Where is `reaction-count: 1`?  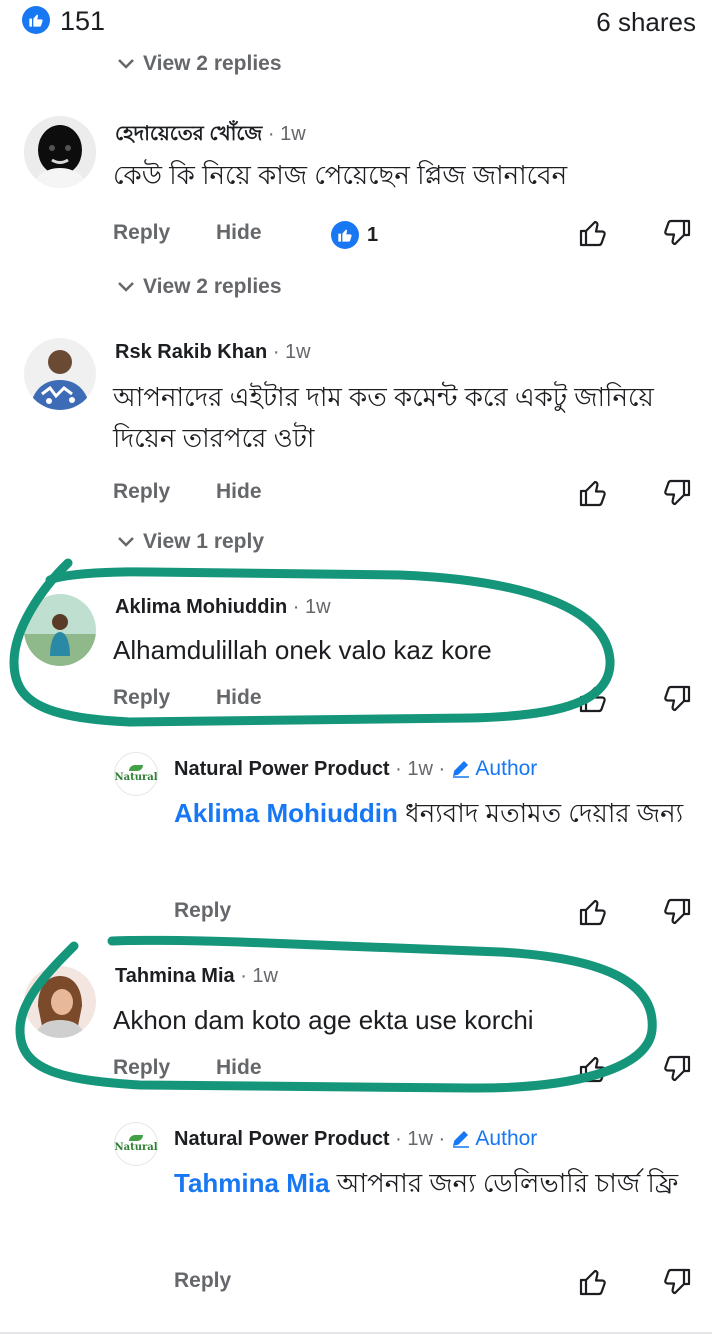 reaction-count: 1 is located at coordinates (373, 234).